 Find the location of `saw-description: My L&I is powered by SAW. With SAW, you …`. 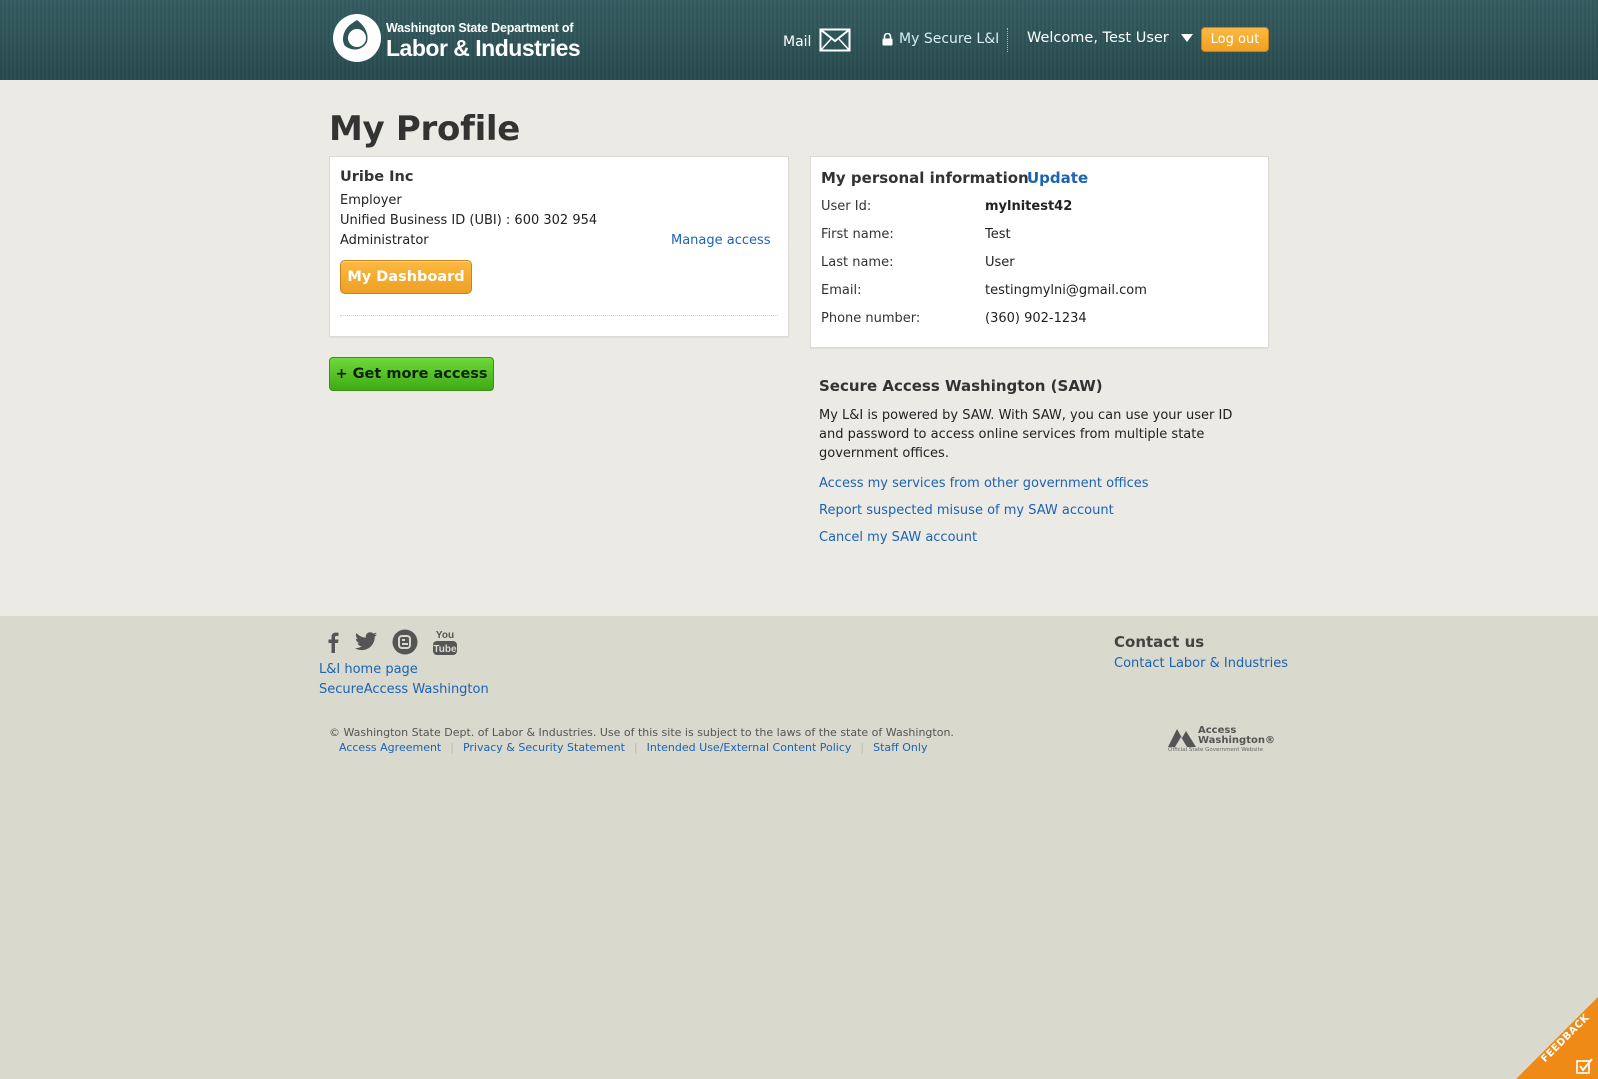

saw-description: My L&I is powered by SAW. With SAW, you … is located at coordinates (1026, 434).